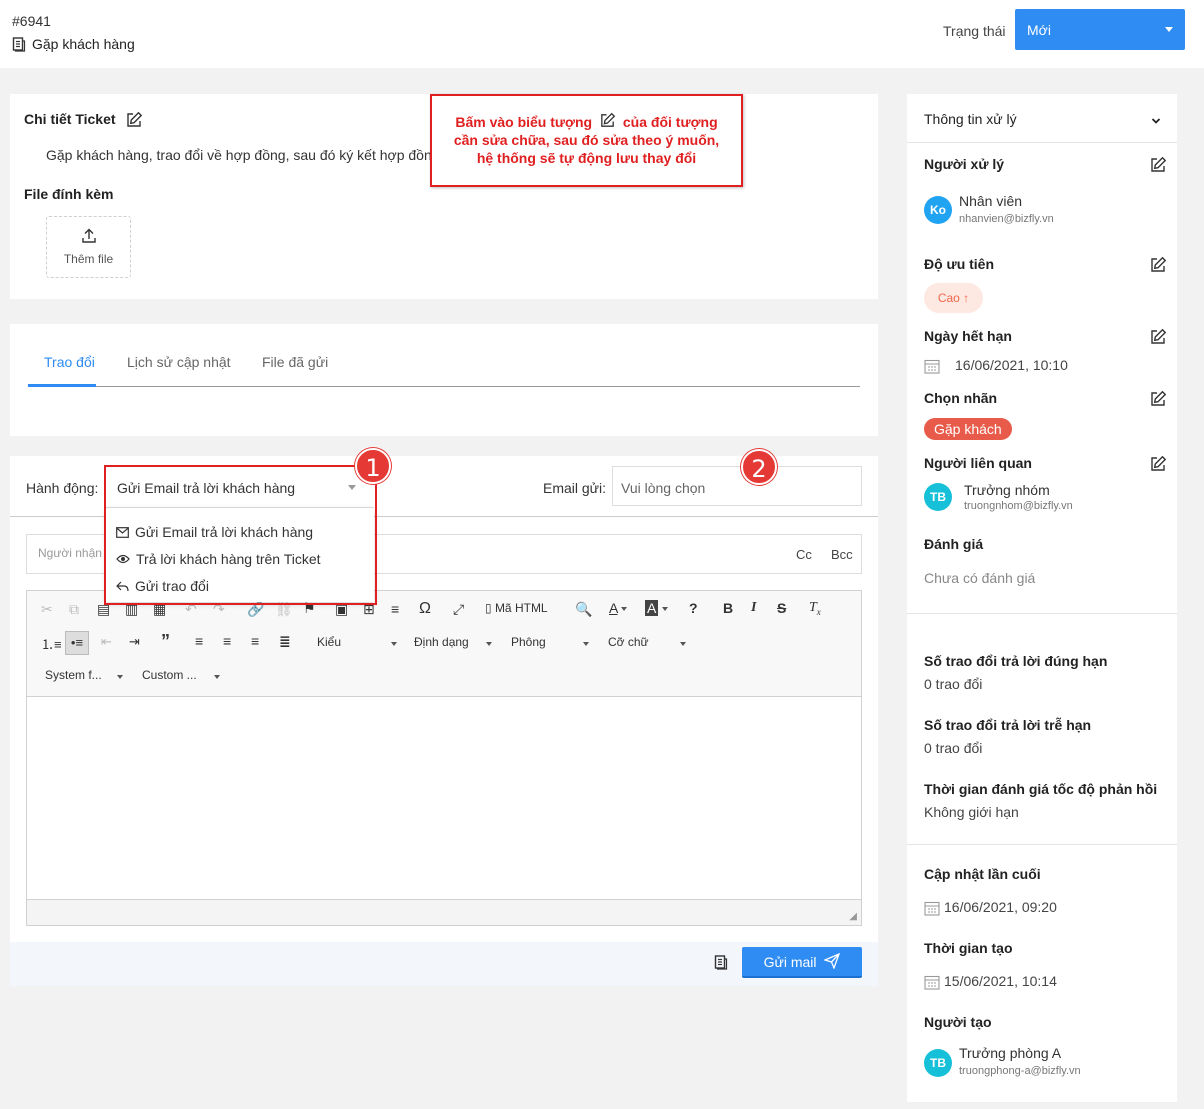  I want to click on action-label: Hành động:, so click(62, 488).